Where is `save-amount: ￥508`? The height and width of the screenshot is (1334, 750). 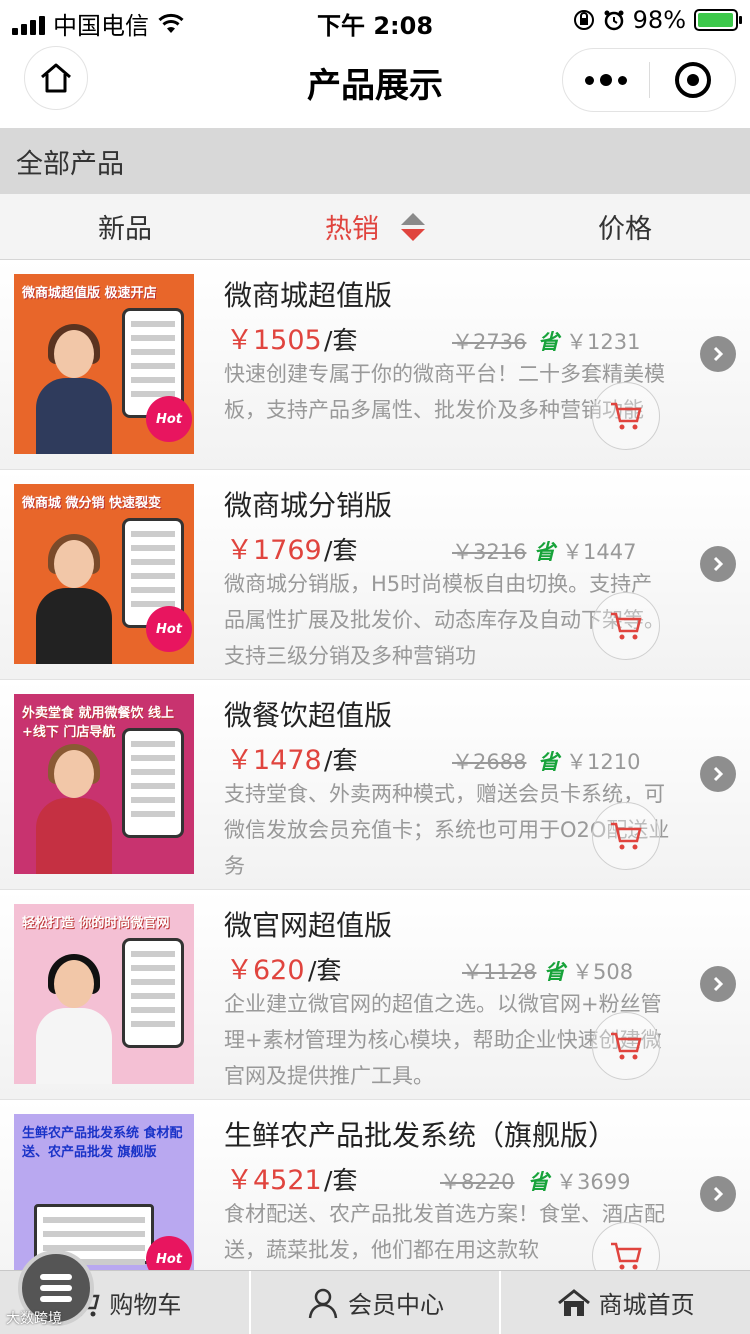 save-amount: ￥508 is located at coordinates (603, 972).